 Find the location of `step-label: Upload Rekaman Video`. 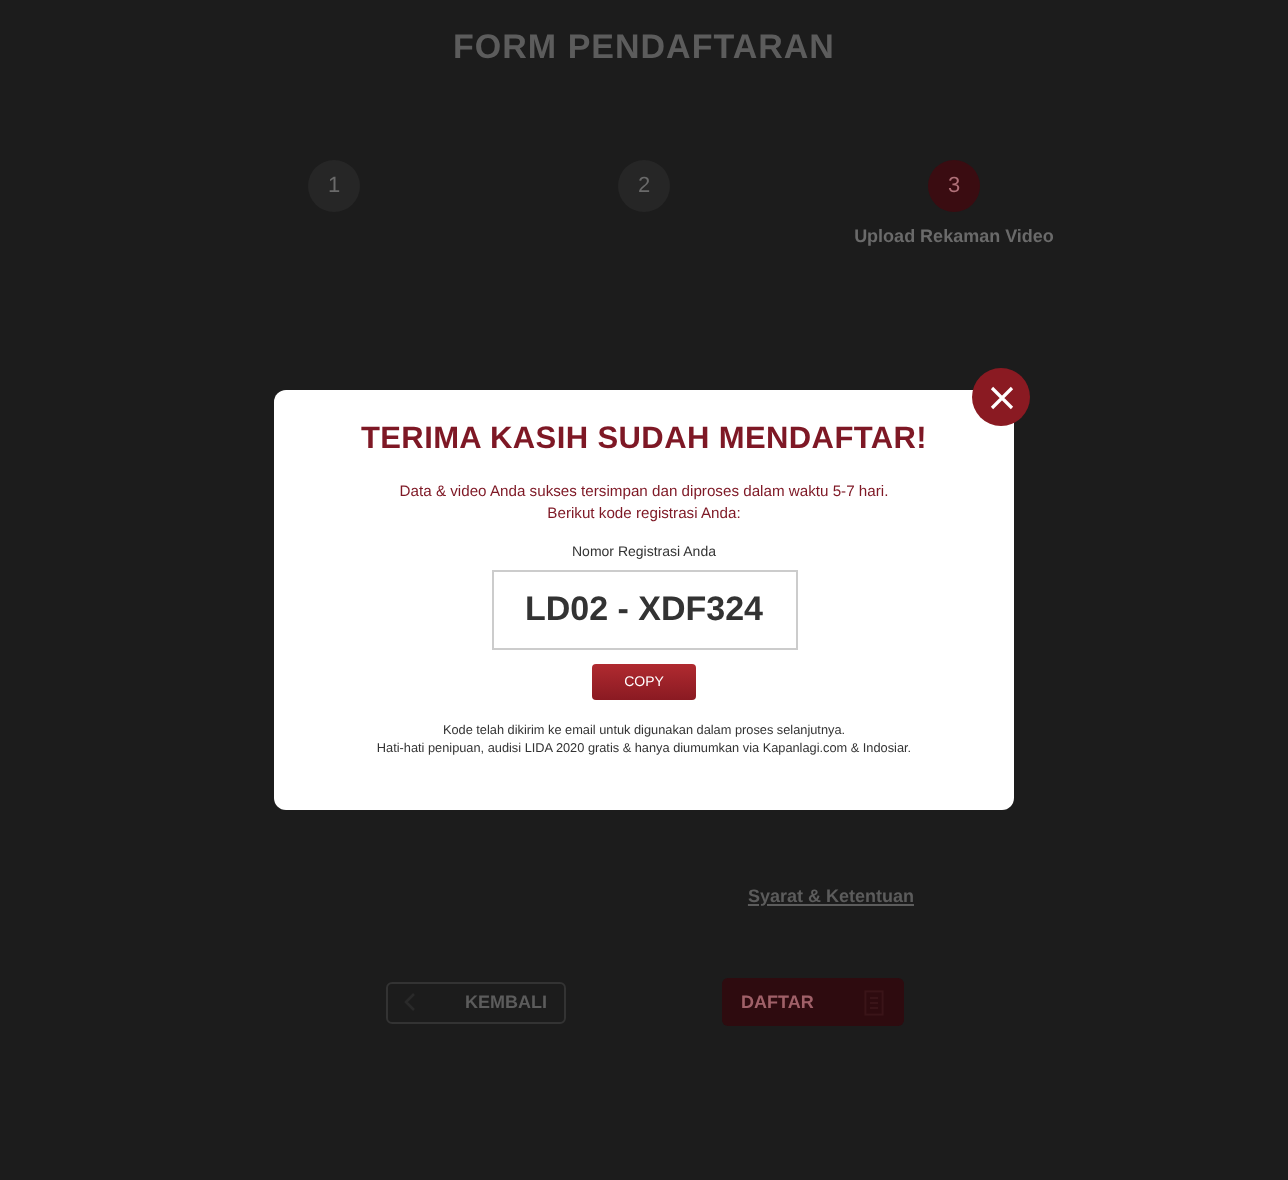

step-label: Upload Rekaman Video is located at coordinates (954, 236).